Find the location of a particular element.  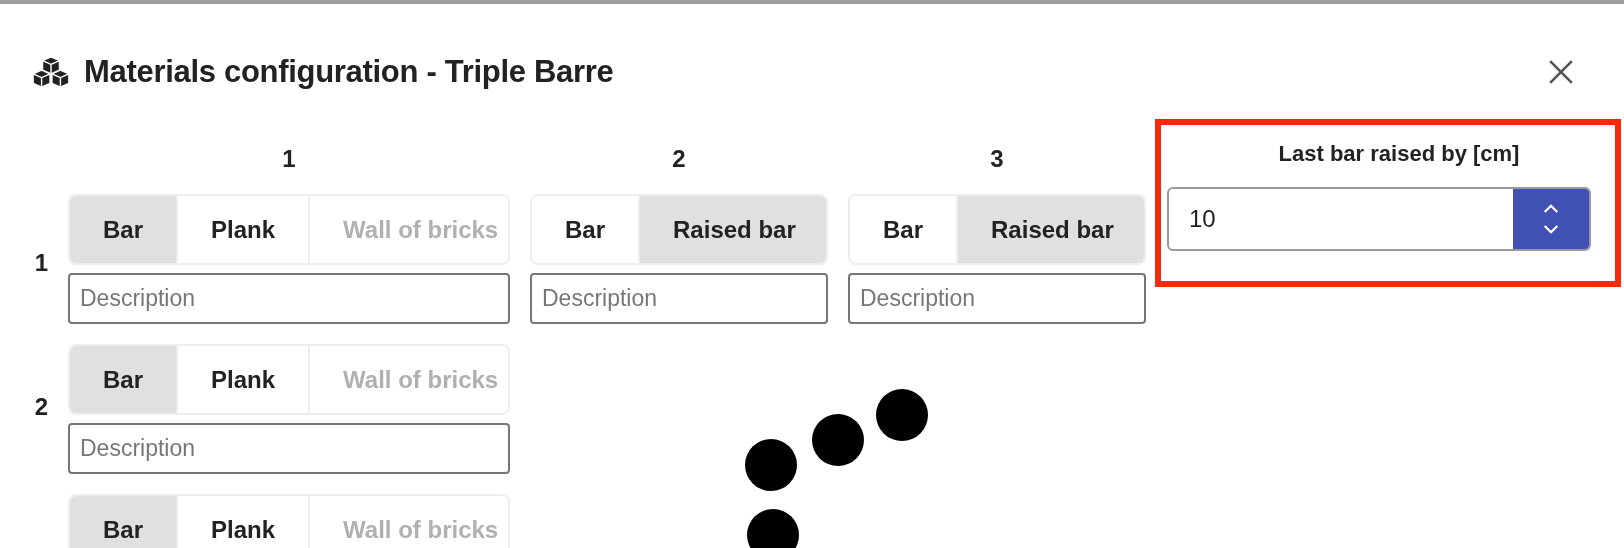

cubes-icon is located at coordinates (51, 72).